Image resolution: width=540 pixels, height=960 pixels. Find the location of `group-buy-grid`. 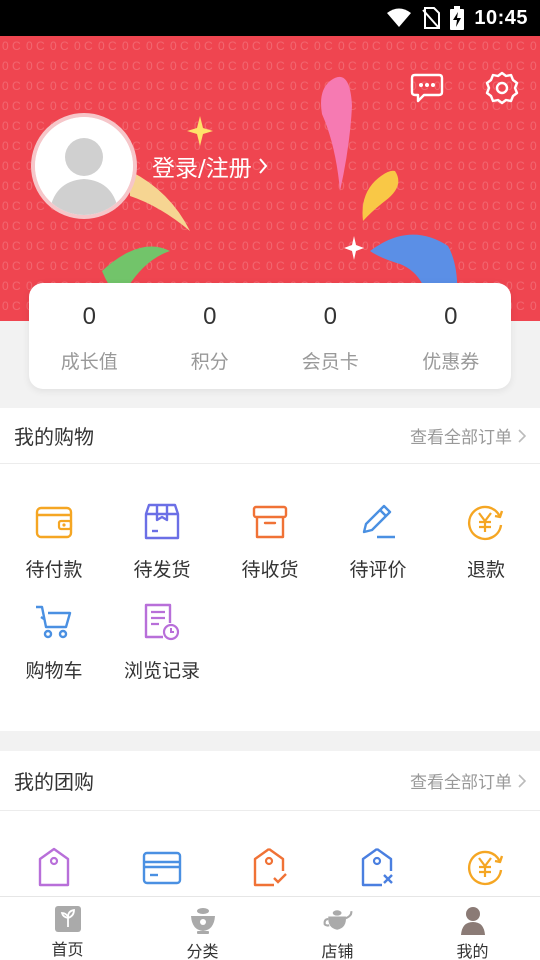

group-buy-grid is located at coordinates (270, 853).